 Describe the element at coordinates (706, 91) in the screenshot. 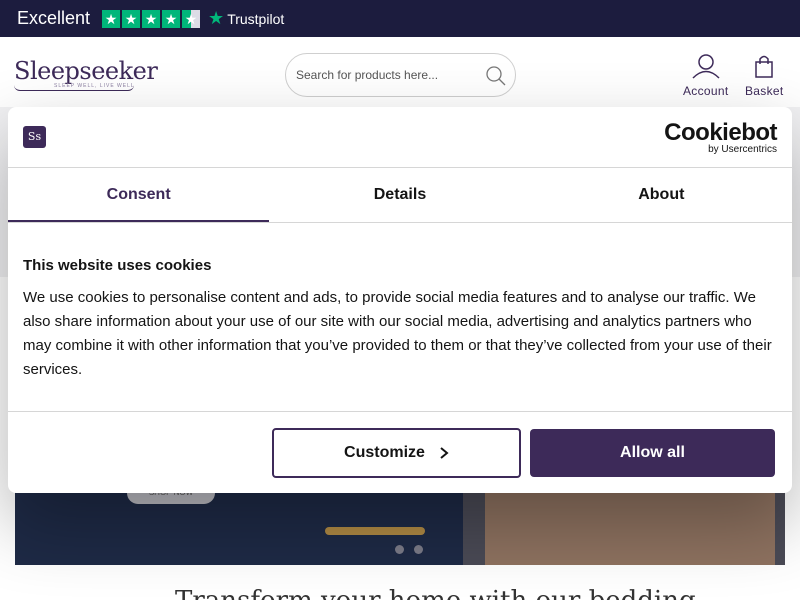

I see `account-label: Account` at that location.